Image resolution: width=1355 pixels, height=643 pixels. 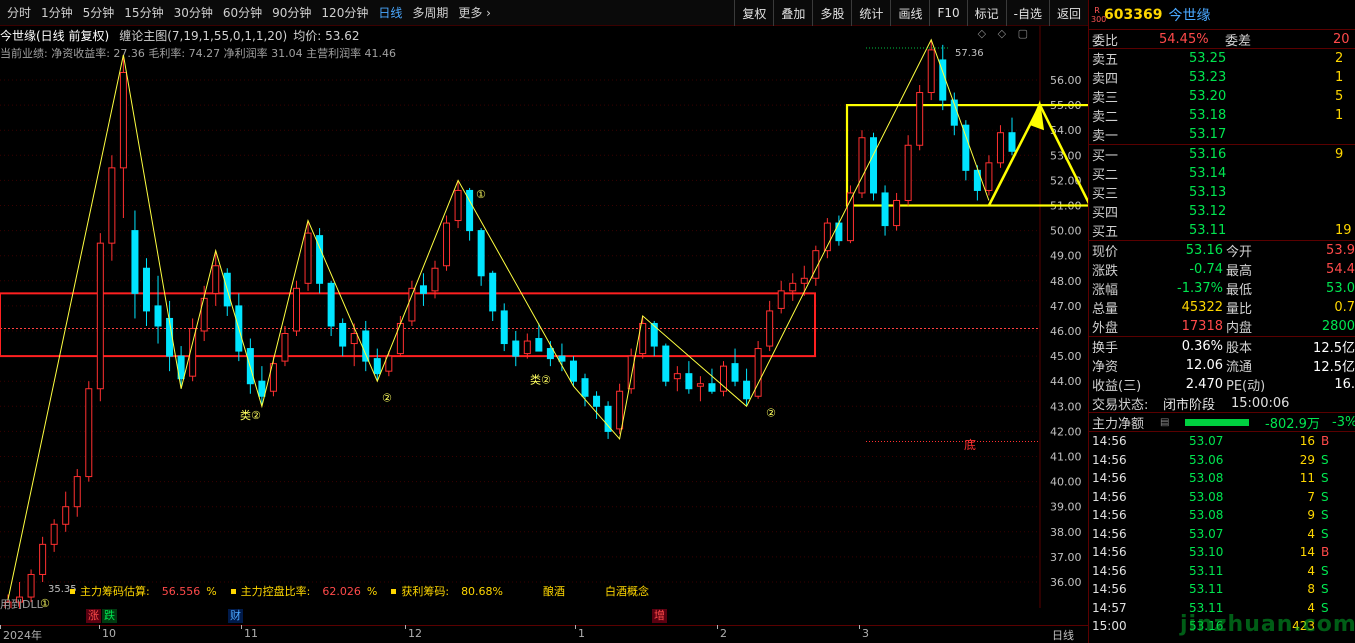 What do you see at coordinates (831, 13) in the screenshot?
I see `toolbar-button-2: 多股` at bounding box center [831, 13].